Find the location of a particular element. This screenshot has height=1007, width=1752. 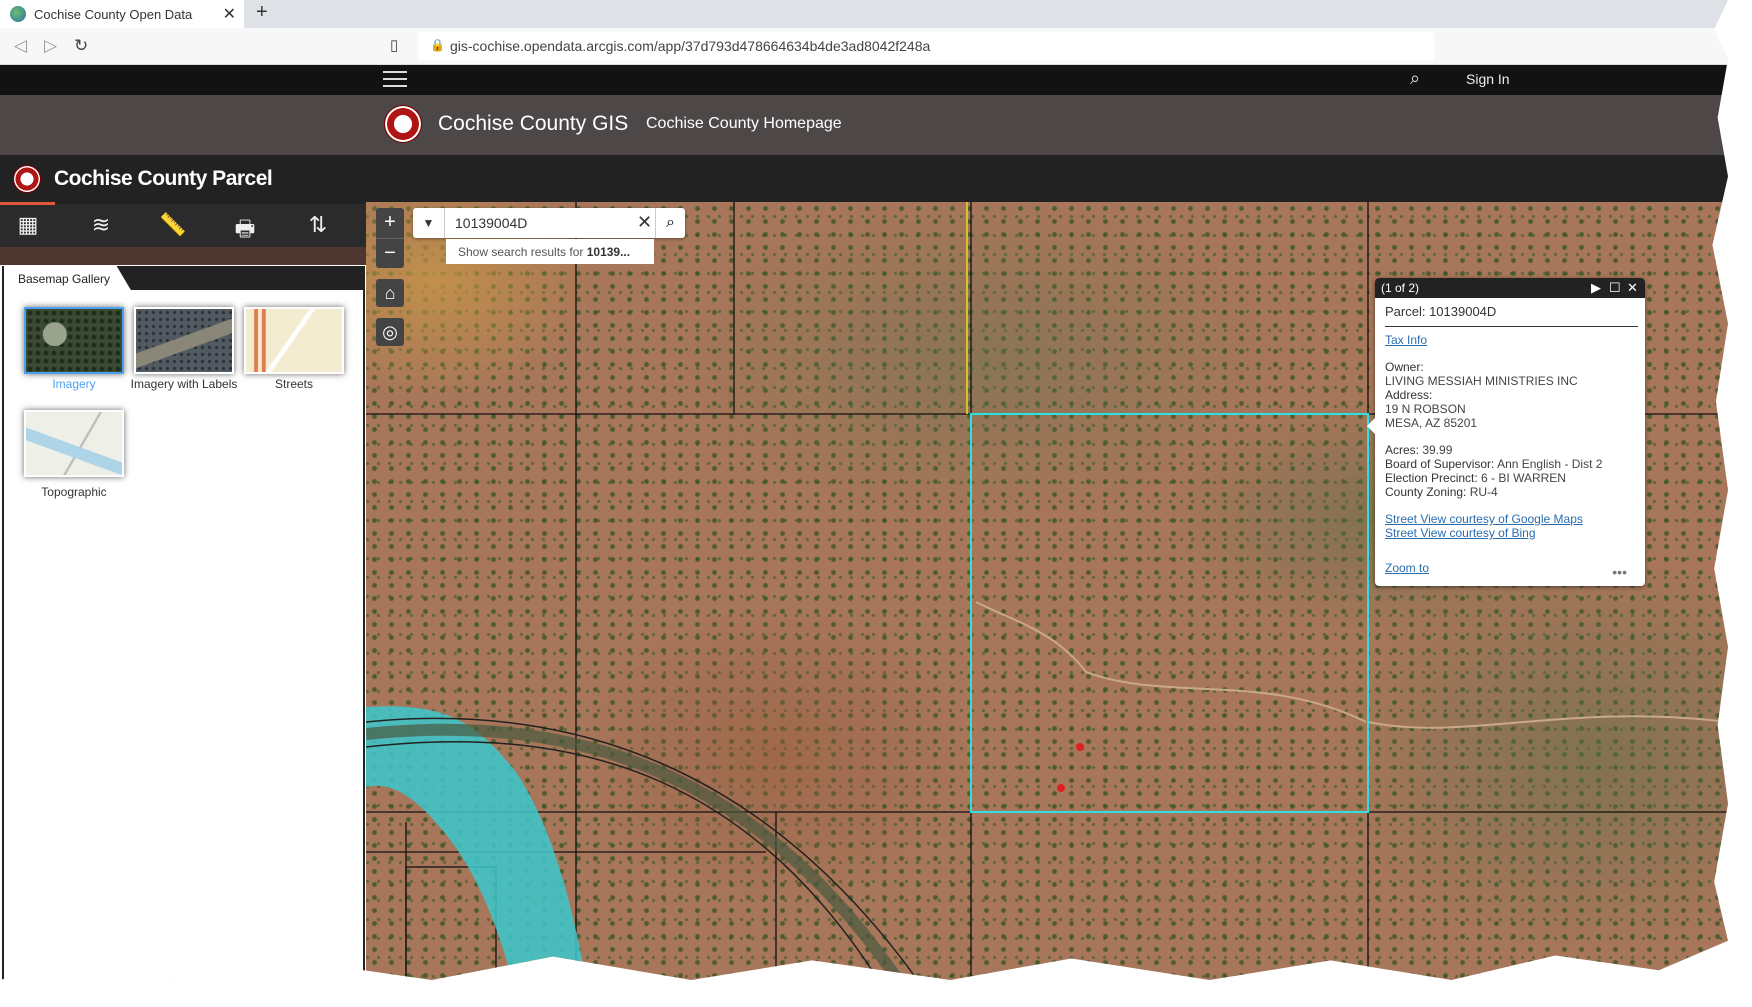

layers-icon: ≋ is located at coordinates (101, 226).